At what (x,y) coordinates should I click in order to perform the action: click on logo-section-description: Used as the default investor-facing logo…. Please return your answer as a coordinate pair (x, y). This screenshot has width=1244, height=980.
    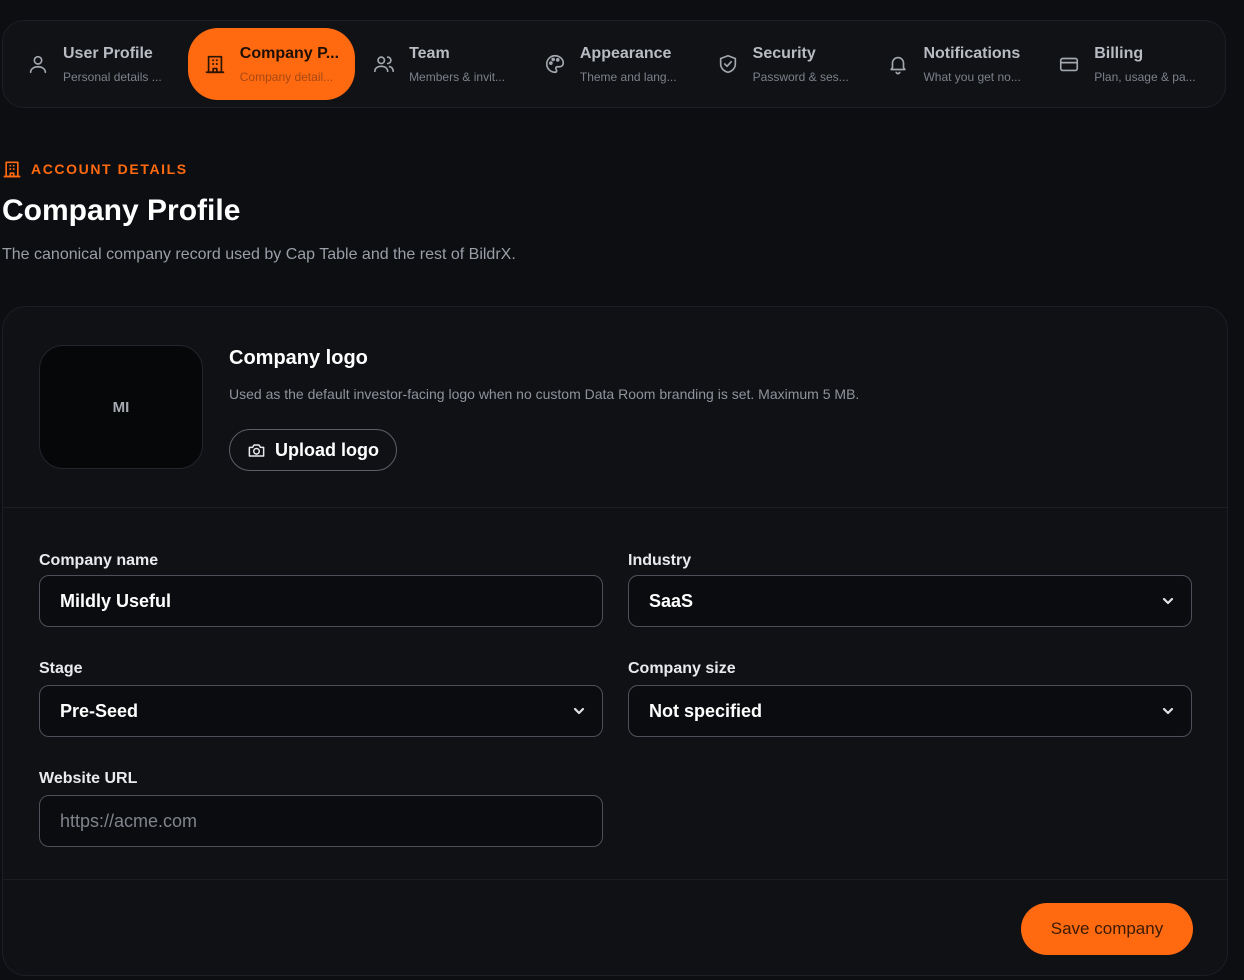
    Looking at the image, I should click on (544, 394).